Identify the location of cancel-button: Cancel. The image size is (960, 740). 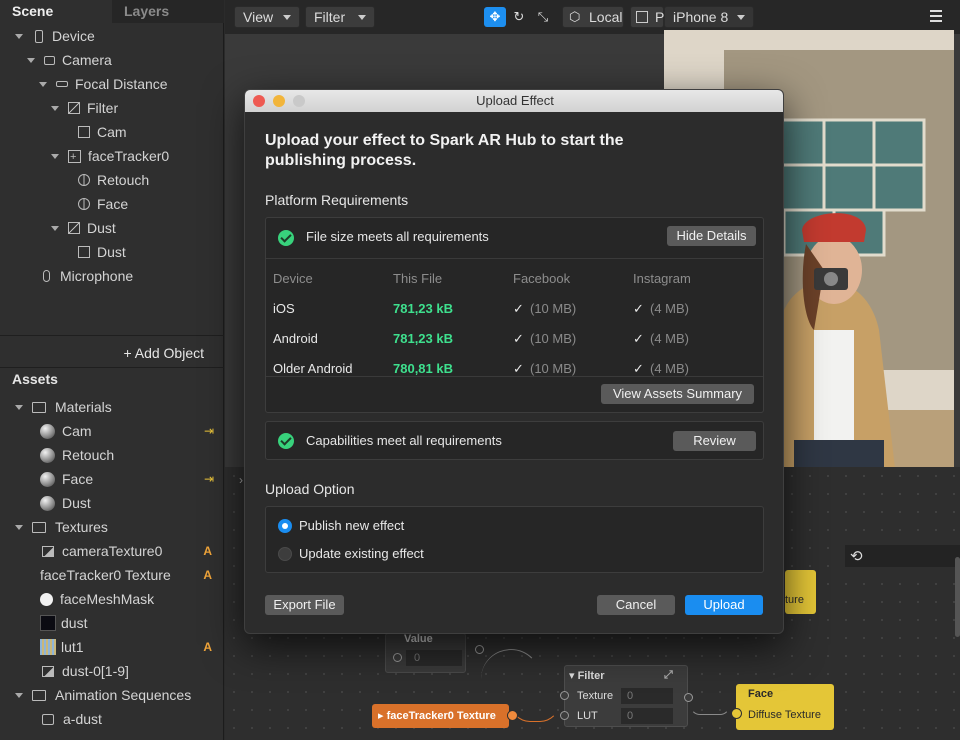
(636, 605).